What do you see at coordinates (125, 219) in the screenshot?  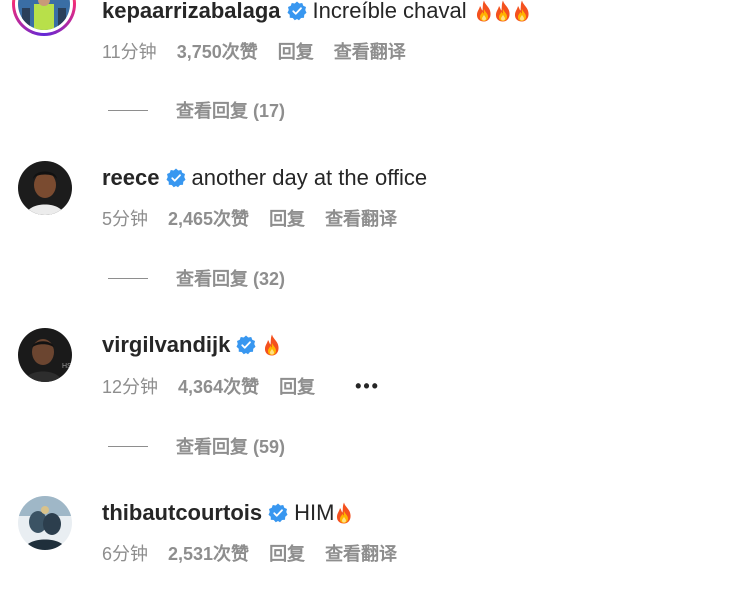 I see `comment-time: 5分钟` at bounding box center [125, 219].